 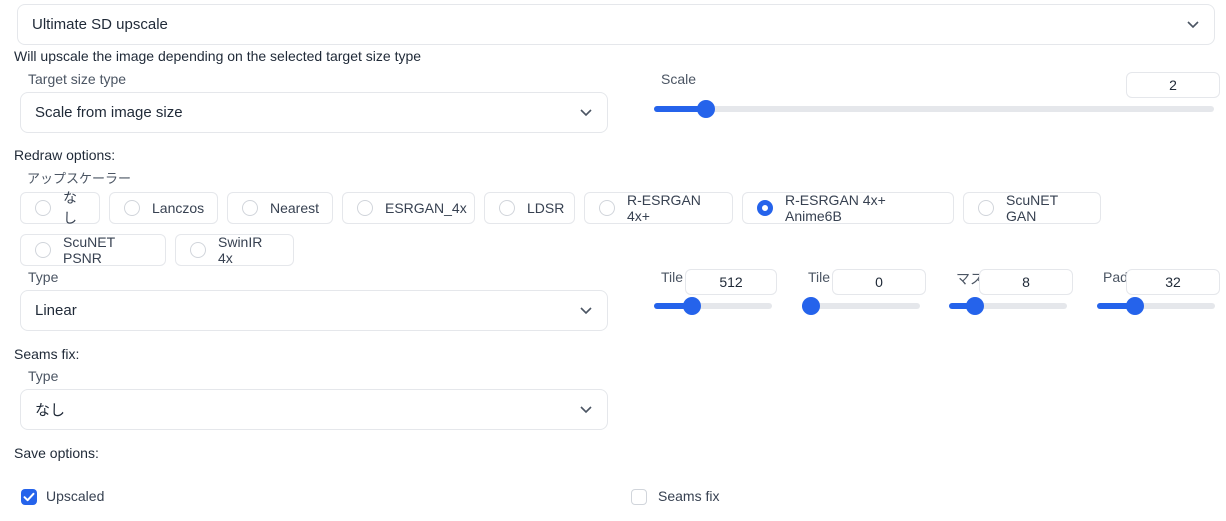 I want to click on upscaler-option-swinir-4x: SwinIR 4x, so click(x=234, y=250).